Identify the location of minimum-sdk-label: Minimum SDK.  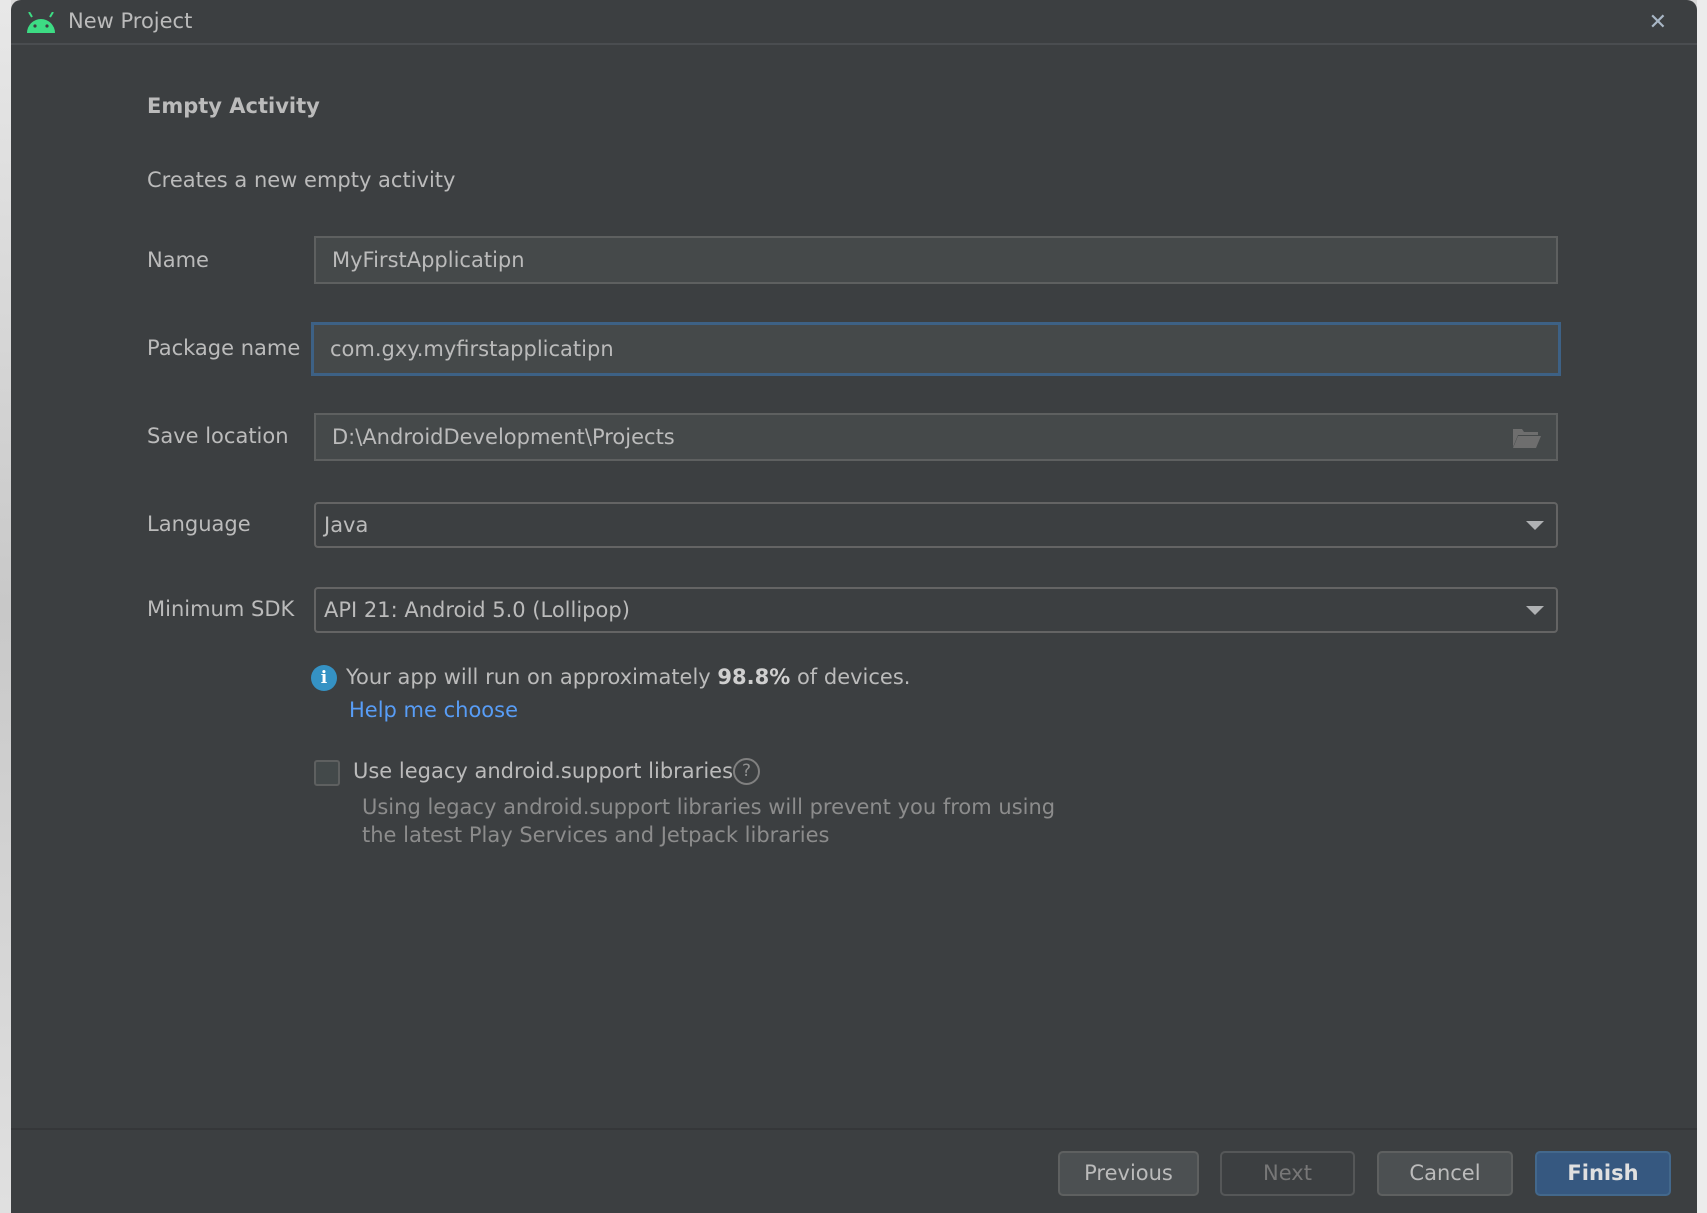
(221, 609).